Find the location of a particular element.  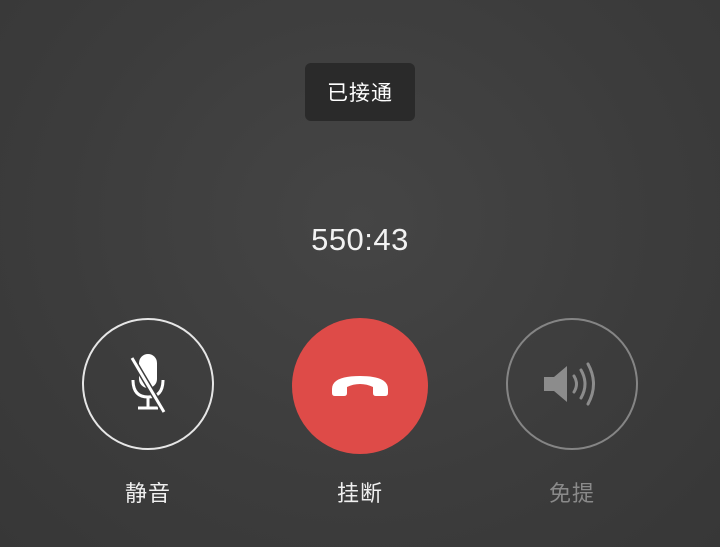

mute-control: 静音 is located at coordinates (148, 413).